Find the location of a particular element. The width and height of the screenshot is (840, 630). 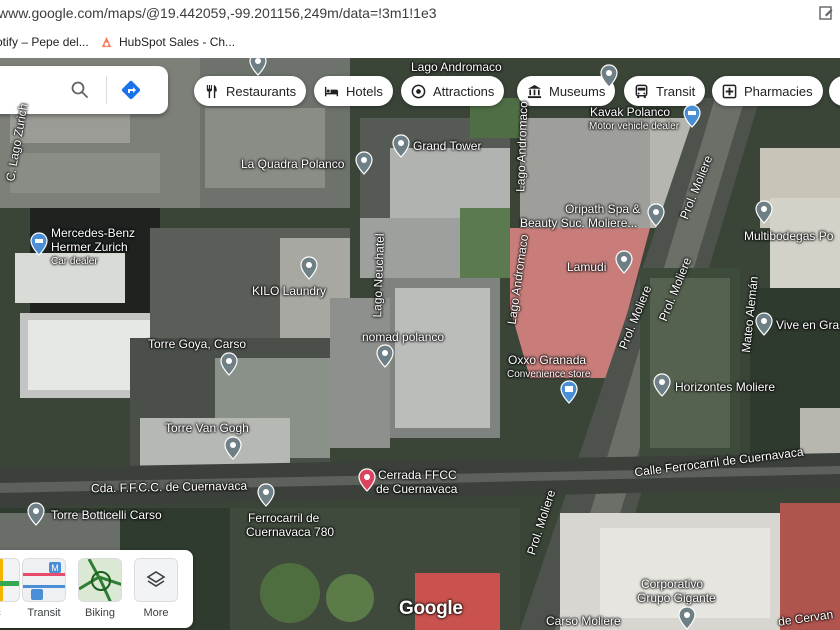

place-category: Motor vehicle dealer is located at coordinates (634, 126).